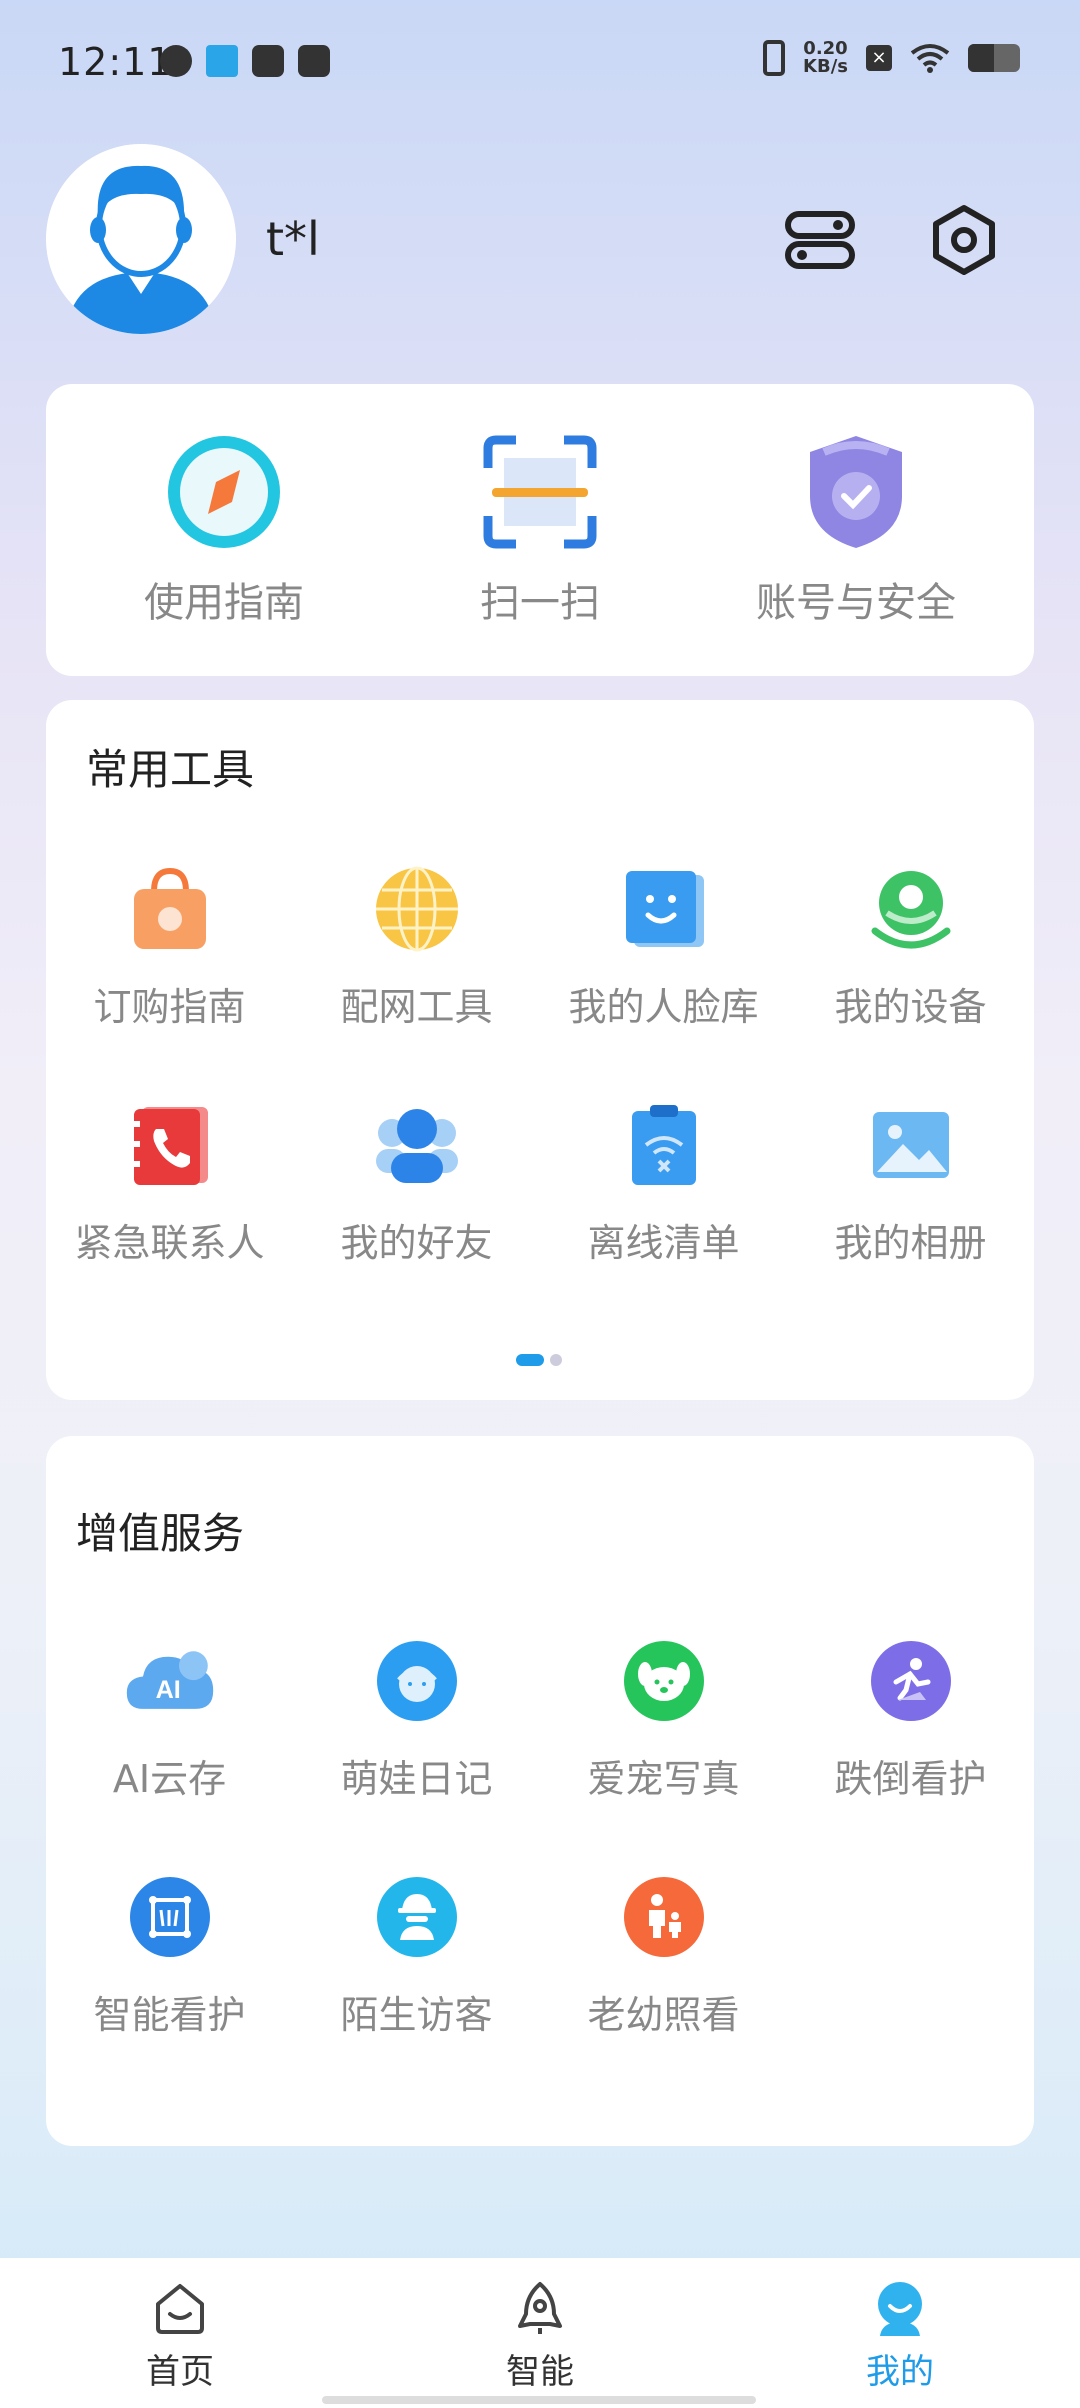  I want to click on globe-icon, so click(416, 909).